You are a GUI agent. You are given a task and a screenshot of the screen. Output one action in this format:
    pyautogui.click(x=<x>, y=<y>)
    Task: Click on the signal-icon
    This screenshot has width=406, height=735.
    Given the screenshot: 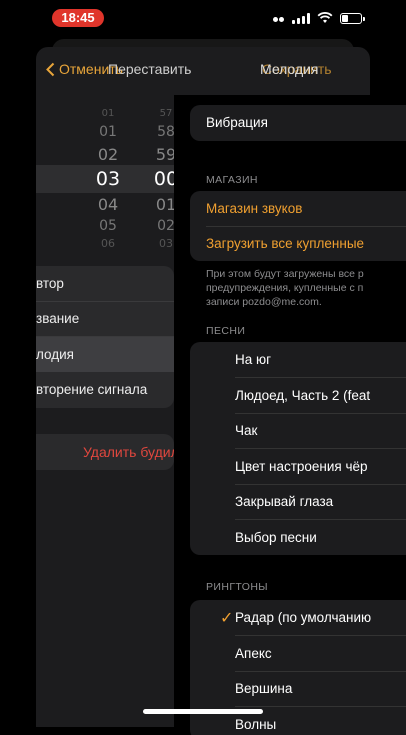 What is the action you would take?
    pyautogui.click(x=301, y=18)
    